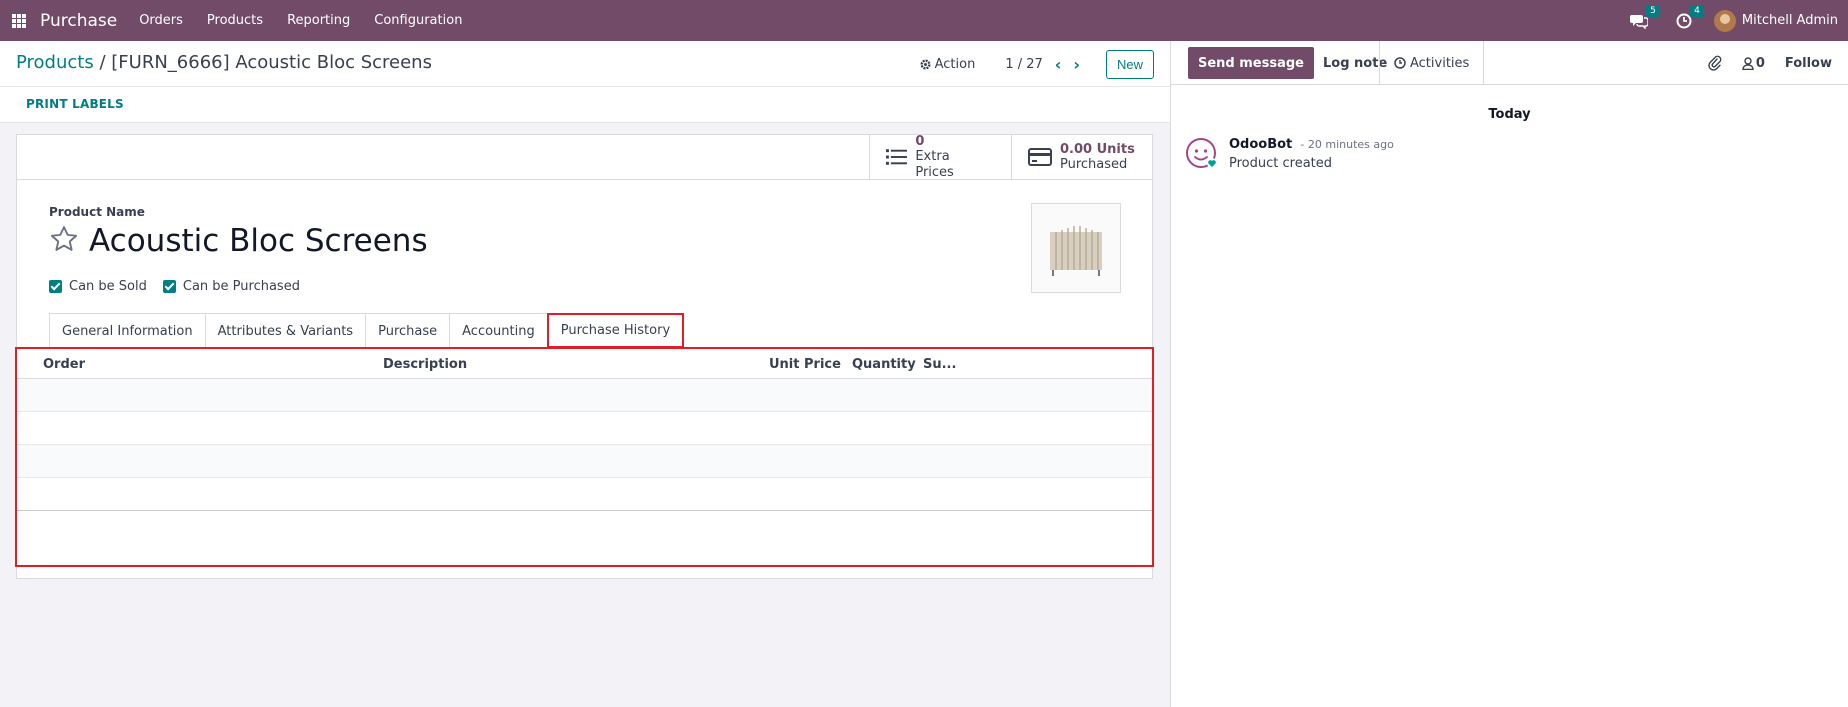 The width and height of the screenshot is (1848, 707). Describe the element at coordinates (1023, 64) in the screenshot. I see `pager-value: 1 / 27` at that location.